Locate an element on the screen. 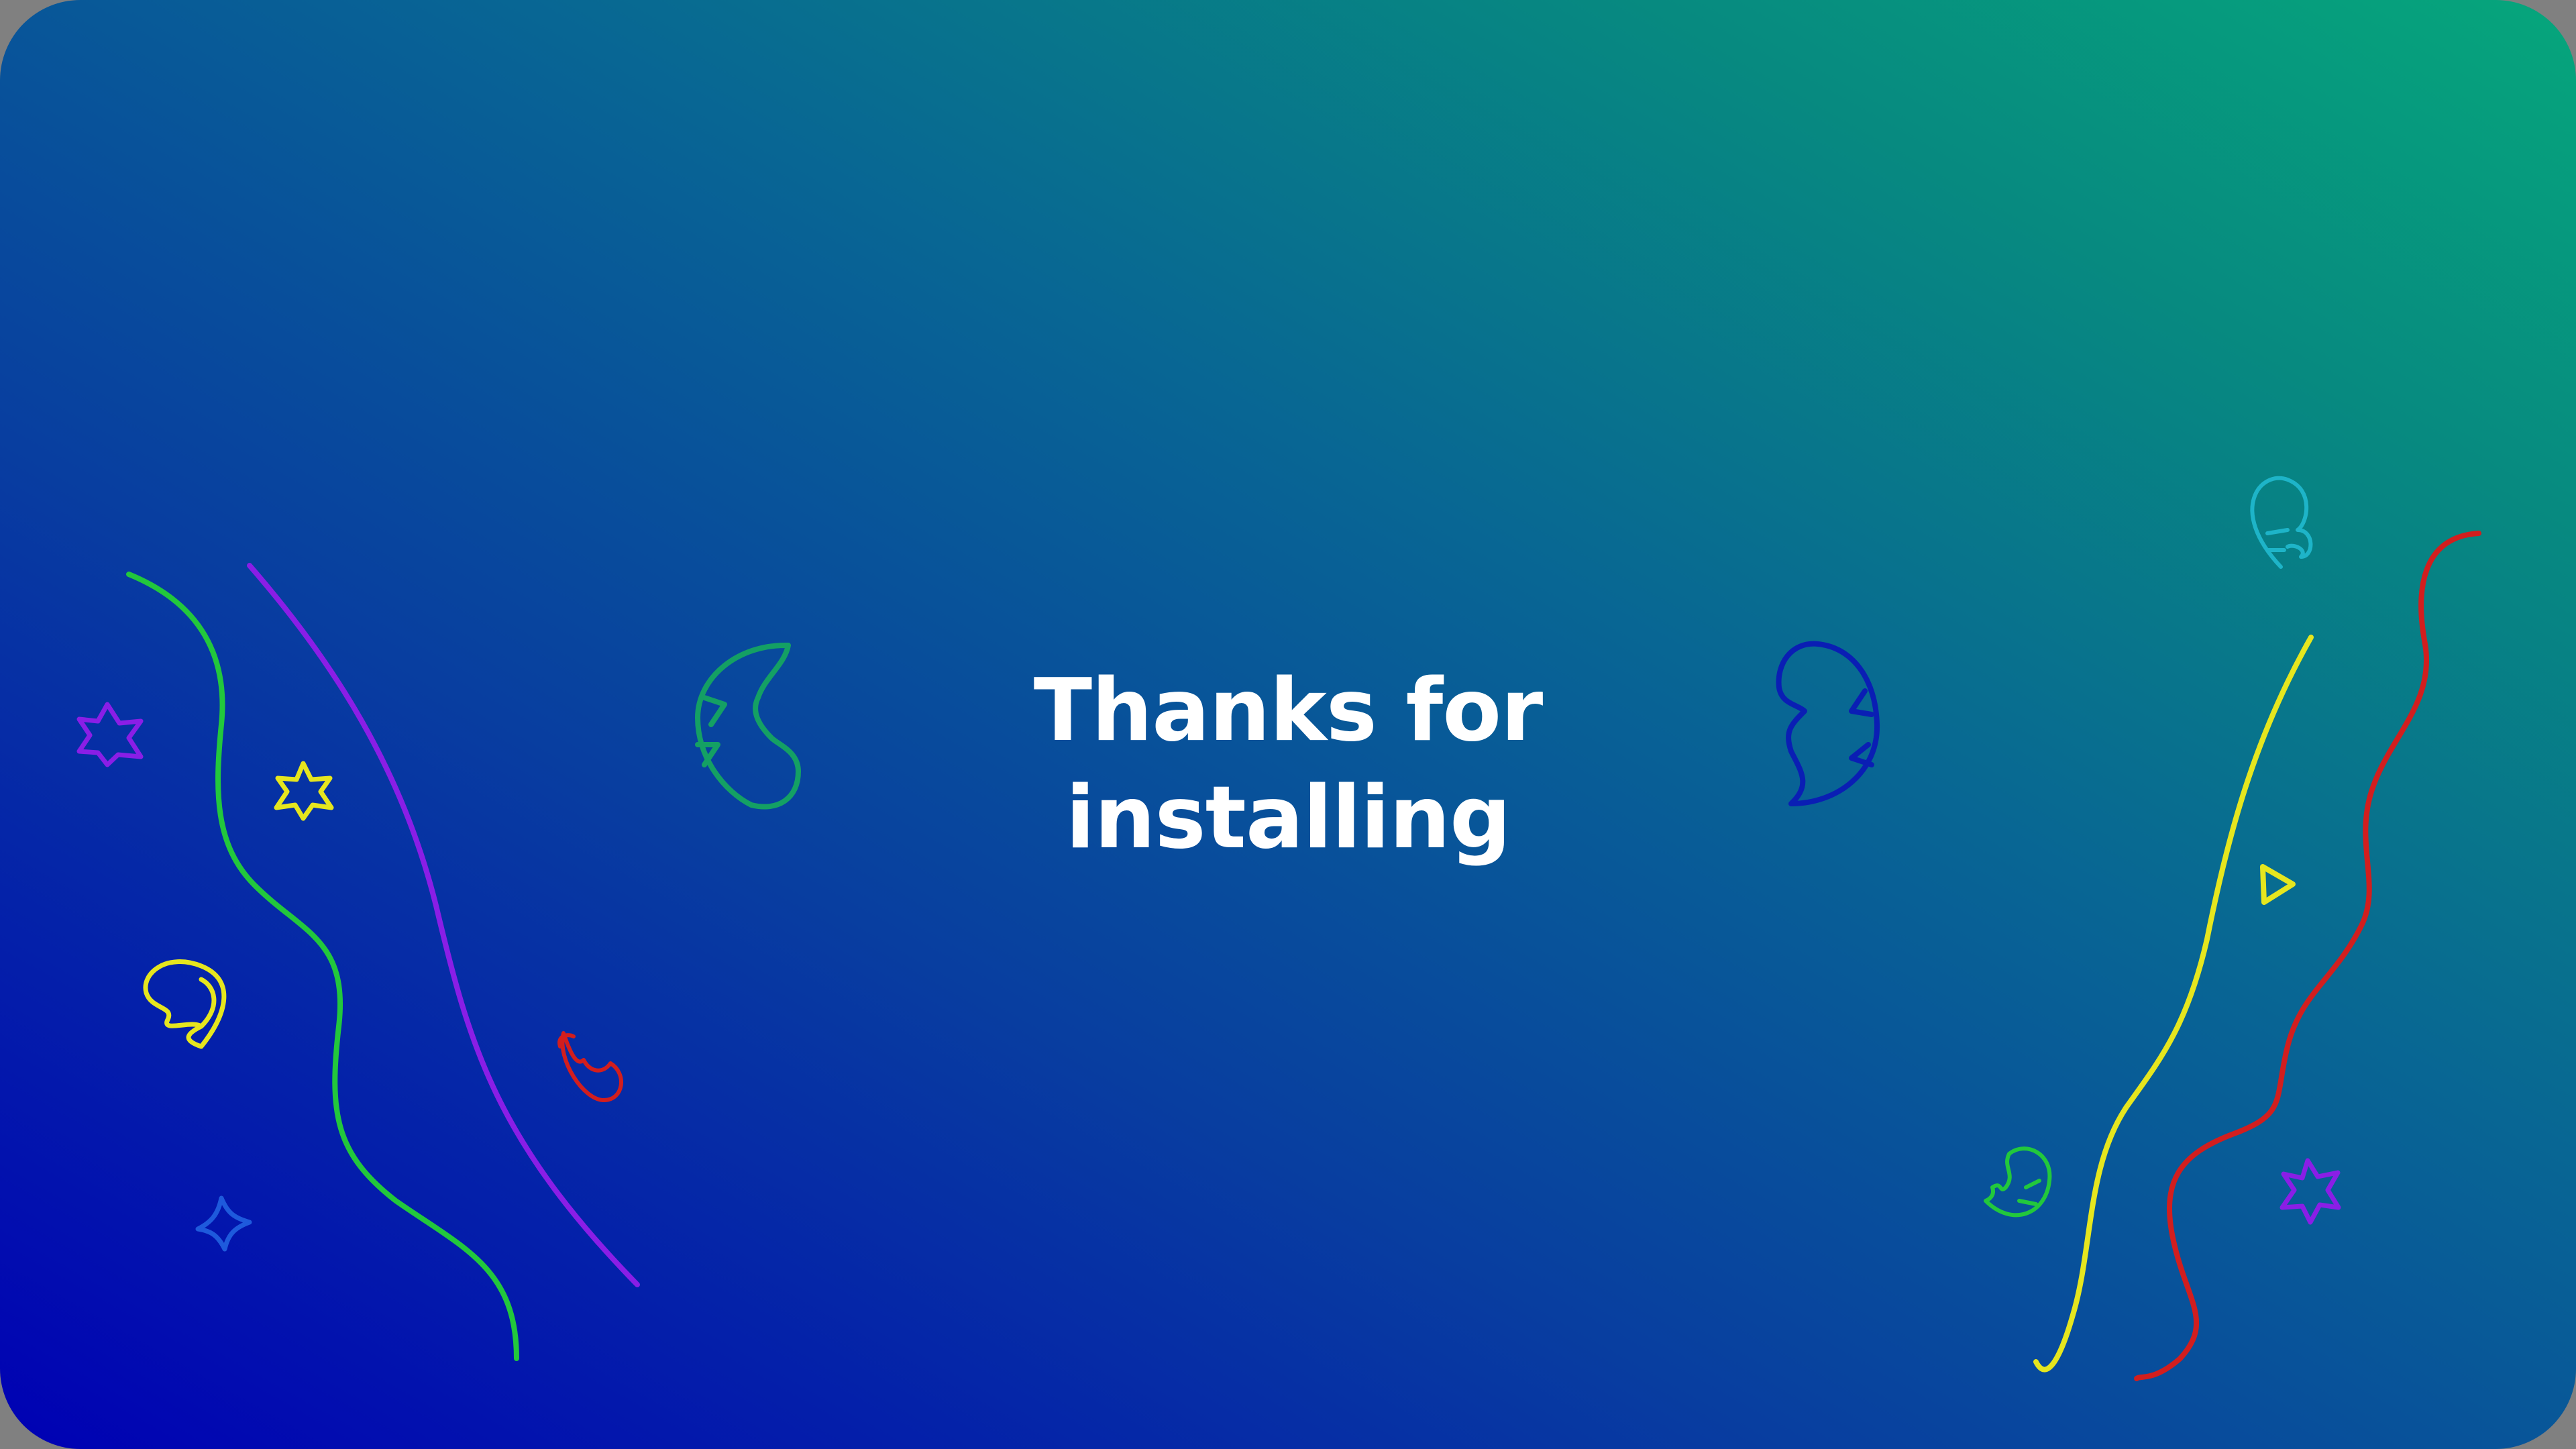 This screenshot has height=1449, width=2576. thanks-title: Thanks for installing is located at coordinates (1288, 764).